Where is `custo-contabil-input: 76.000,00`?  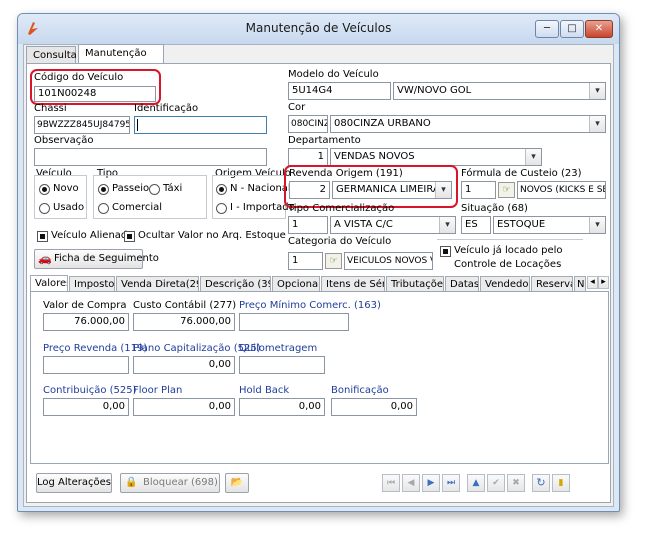 custo-contabil-input: 76.000,00 is located at coordinates (184, 322).